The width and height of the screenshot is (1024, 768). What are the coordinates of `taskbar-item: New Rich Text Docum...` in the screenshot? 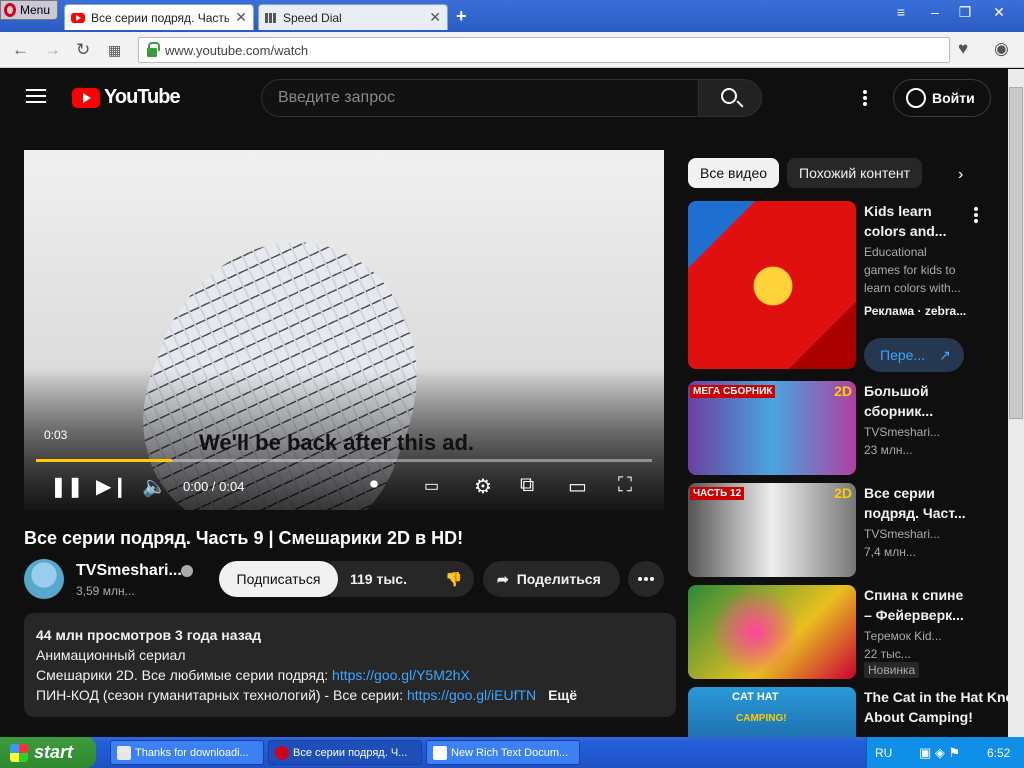 It's located at (503, 752).